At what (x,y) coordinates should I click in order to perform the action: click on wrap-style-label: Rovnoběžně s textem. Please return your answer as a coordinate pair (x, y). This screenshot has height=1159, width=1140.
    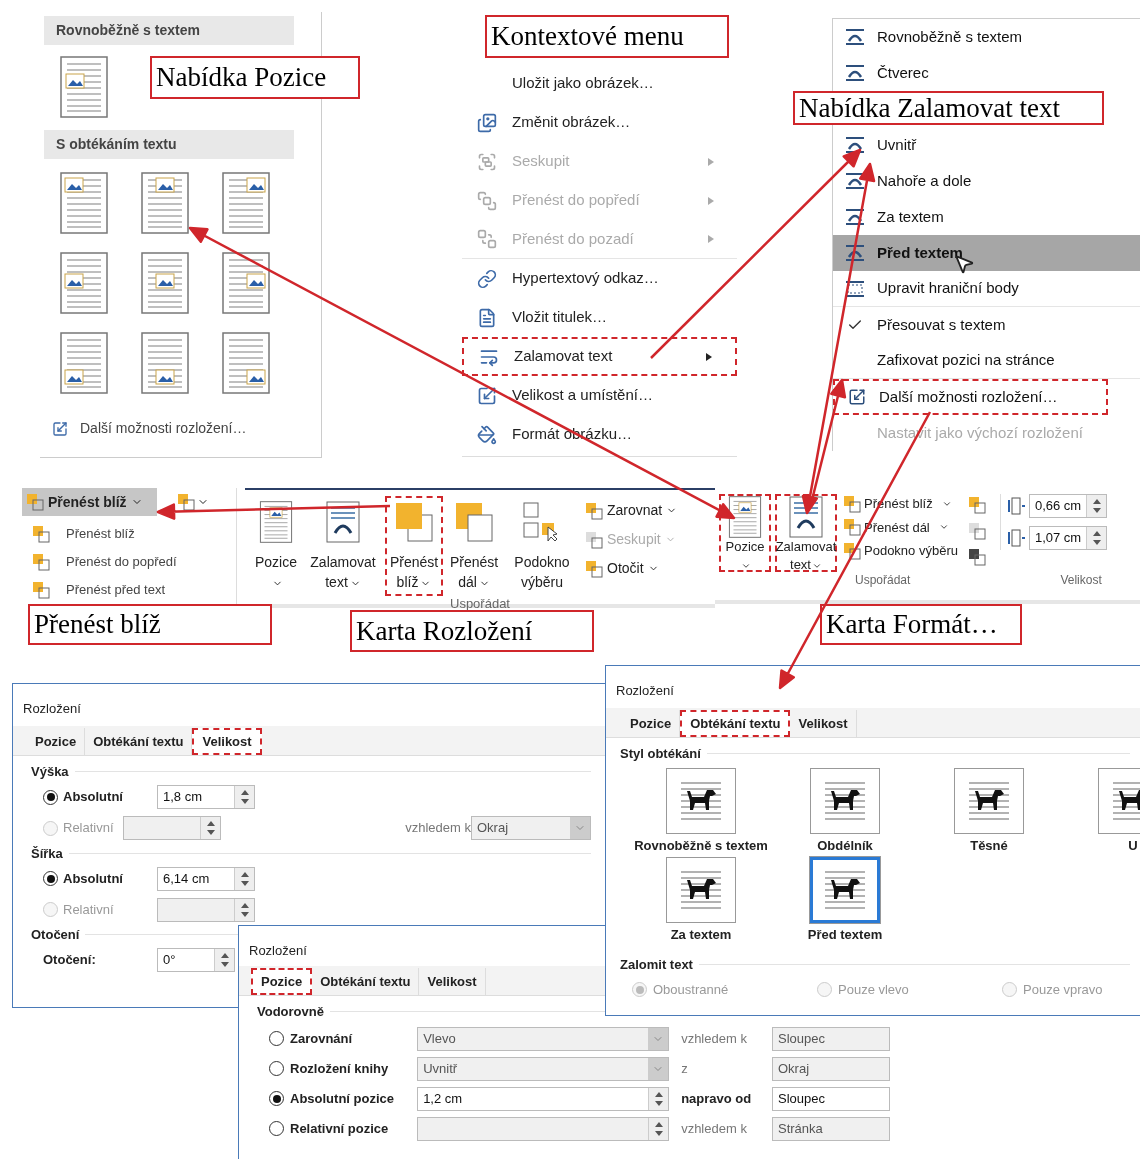
    Looking at the image, I should click on (701, 845).